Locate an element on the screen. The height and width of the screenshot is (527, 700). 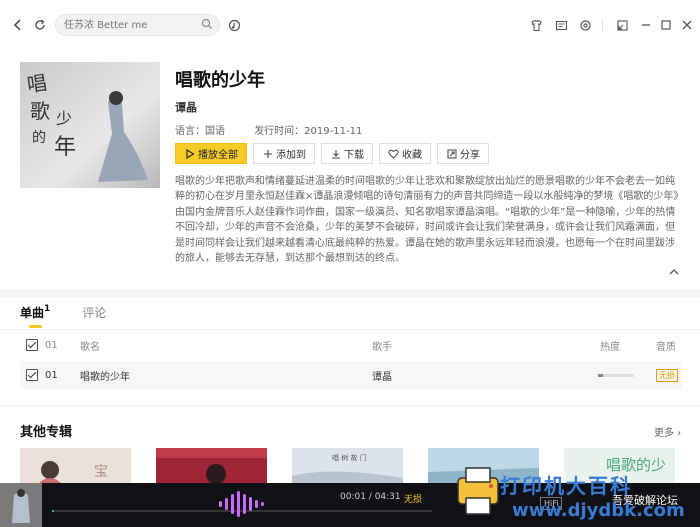
playback-quality: 无损 is located at coordinates (413, 498).